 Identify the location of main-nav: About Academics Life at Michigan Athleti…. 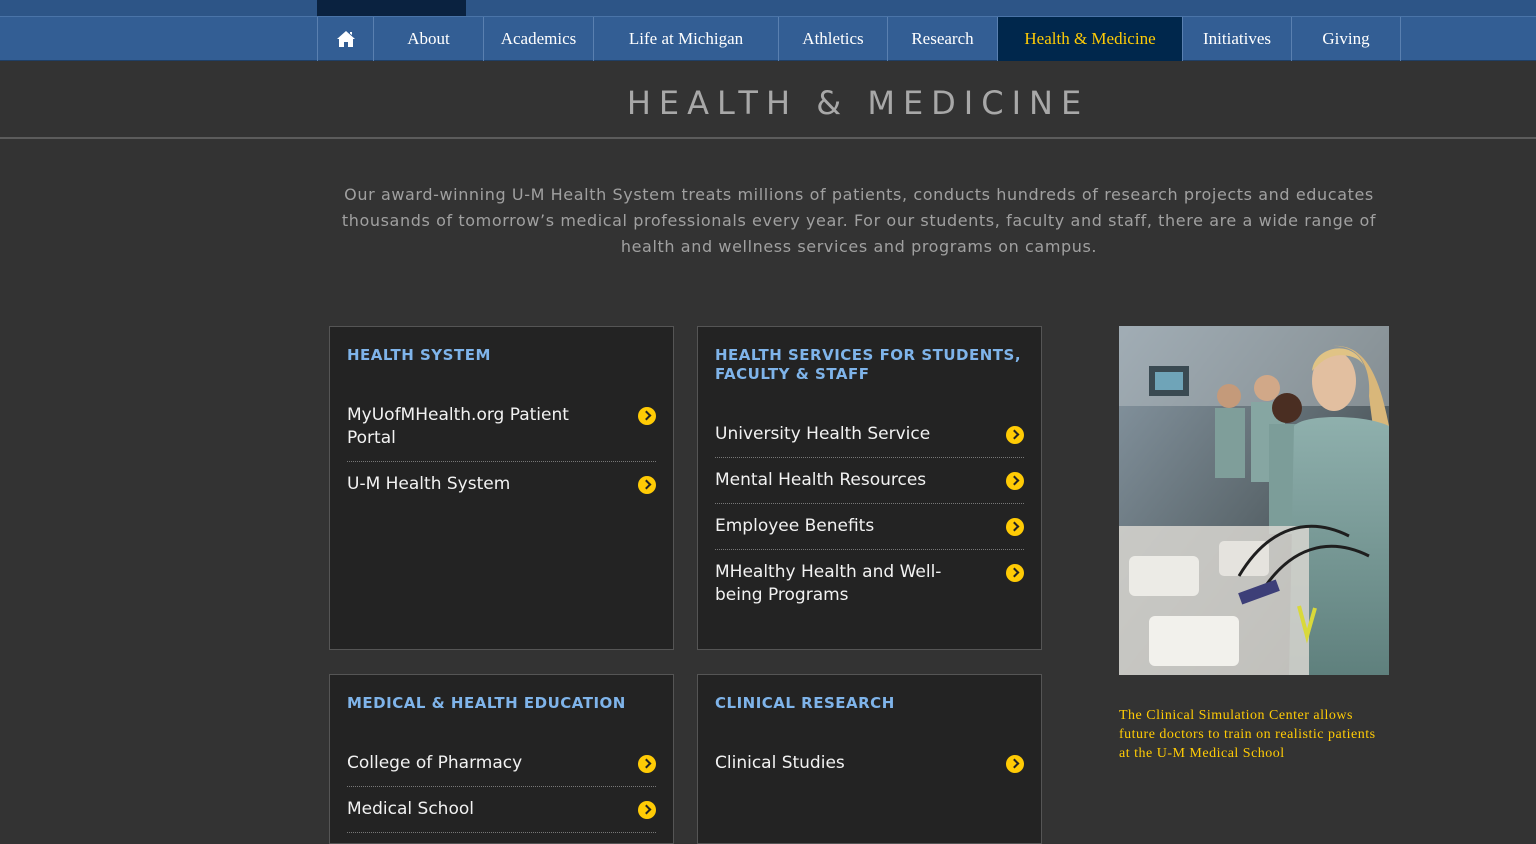
(768, 38).